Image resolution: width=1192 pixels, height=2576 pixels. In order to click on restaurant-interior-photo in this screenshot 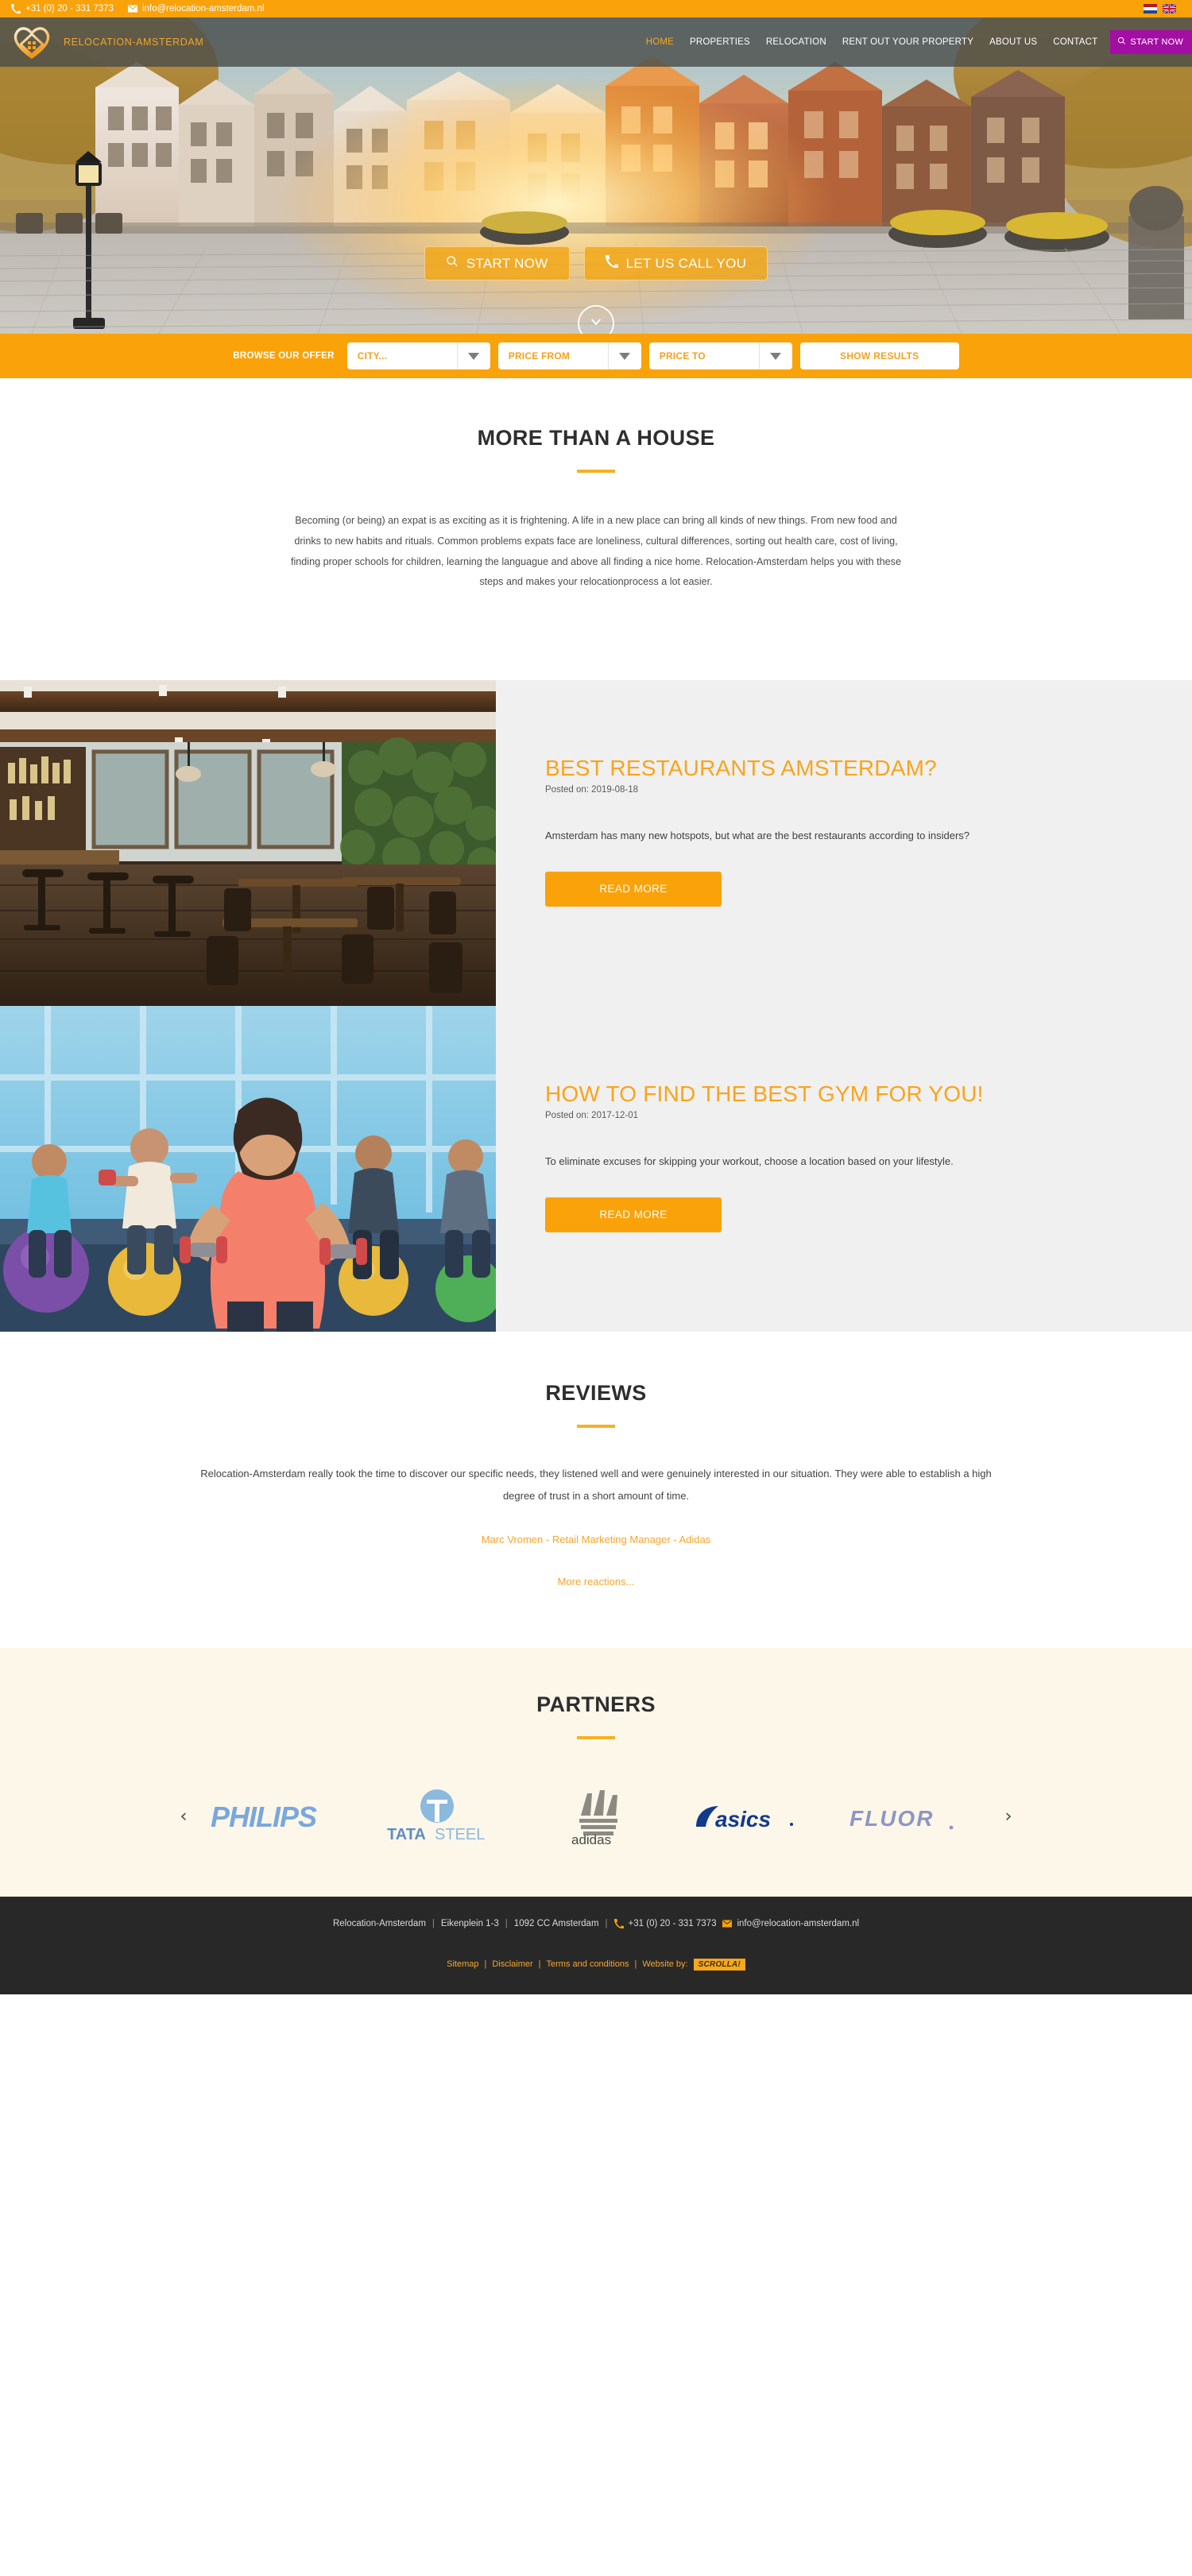, I will do `click(248, 844)`.